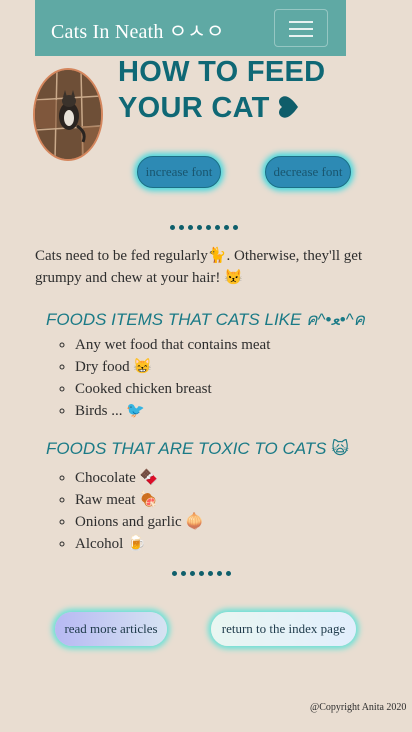  Describe the element at coordinates (139, 500) in the screenshot. I see `list-item: Raw meat 🍖` at that location.